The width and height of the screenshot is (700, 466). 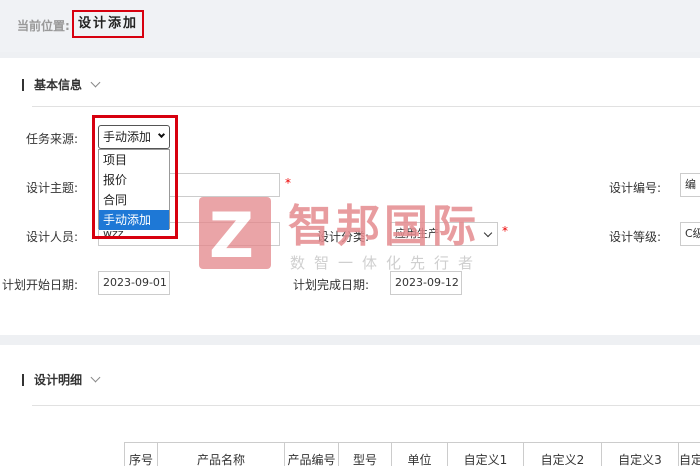 I want to click on breadcrumb: 当前位置: 设计添加, so click(x=350, y=26).